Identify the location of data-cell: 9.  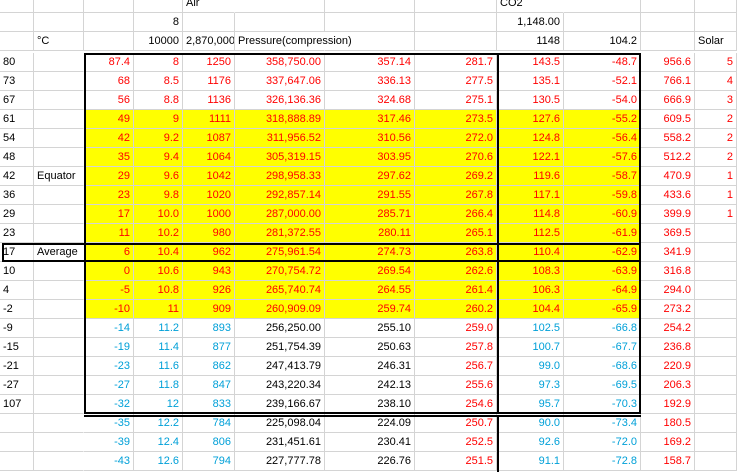
(158, 119).